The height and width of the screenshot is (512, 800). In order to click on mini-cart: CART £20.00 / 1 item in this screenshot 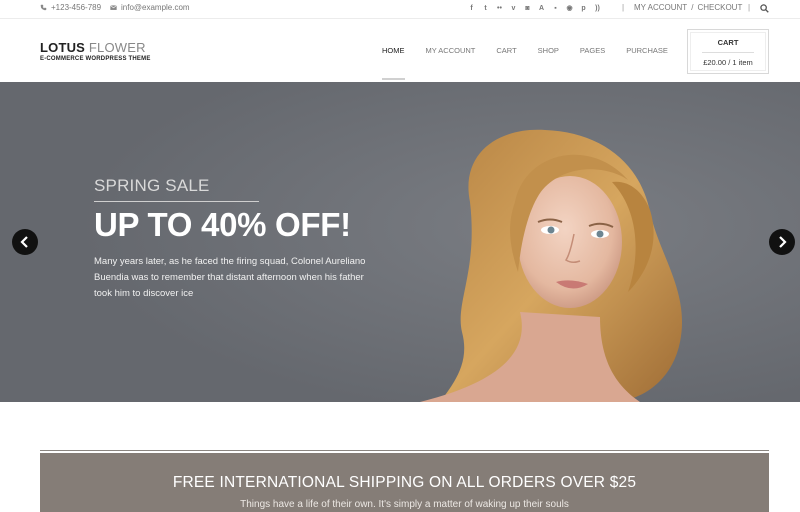, I will do `click(728, 51)`.